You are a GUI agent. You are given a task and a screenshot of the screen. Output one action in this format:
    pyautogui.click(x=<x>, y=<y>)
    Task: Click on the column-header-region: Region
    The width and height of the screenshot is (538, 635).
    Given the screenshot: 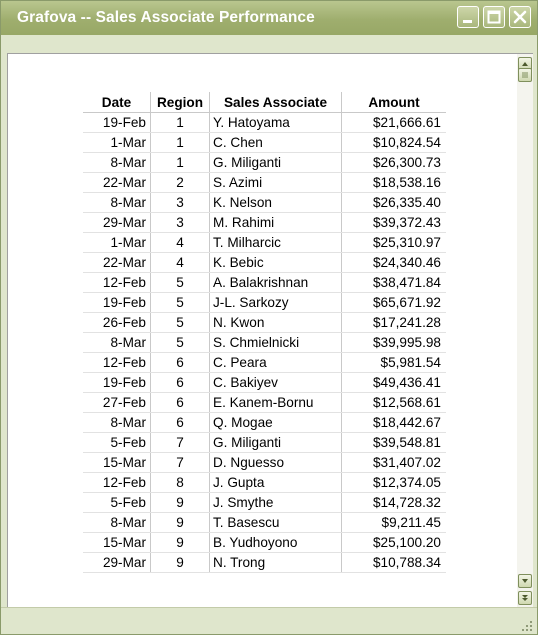 What is the action you would take?
    pyautogui.click(x=180, y=102)
    